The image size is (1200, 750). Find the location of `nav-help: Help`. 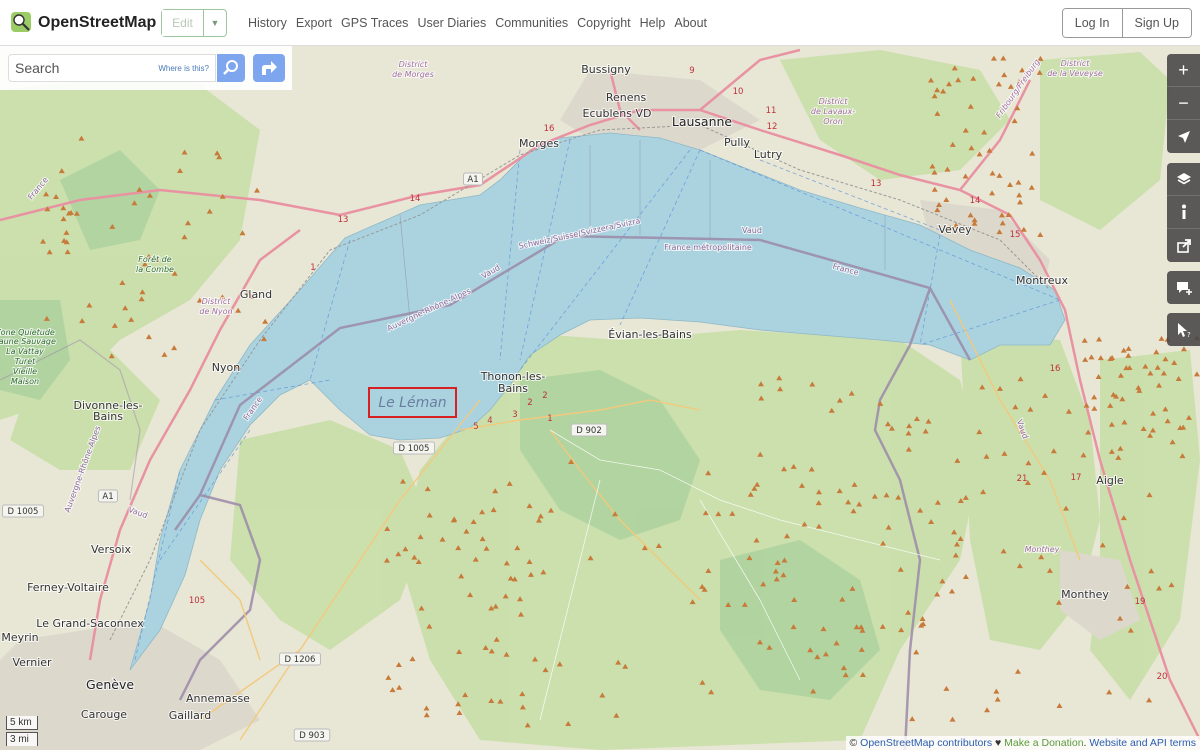

nav-help: Help is located at coordinates (653, 23).